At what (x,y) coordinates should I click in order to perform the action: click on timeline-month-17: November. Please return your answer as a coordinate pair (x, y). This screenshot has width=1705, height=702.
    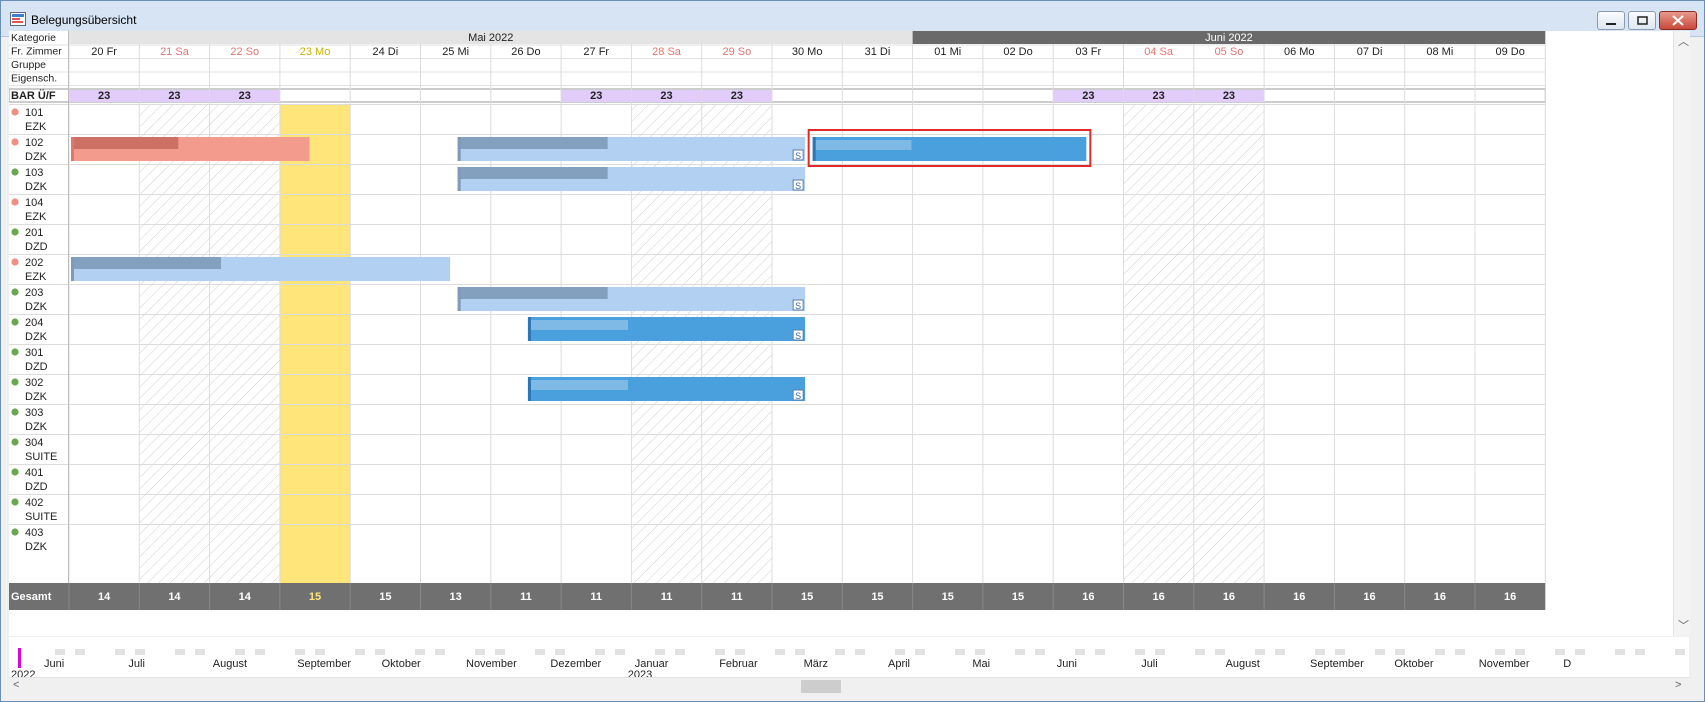
    Looking at the image, I should click on (1504, 664).